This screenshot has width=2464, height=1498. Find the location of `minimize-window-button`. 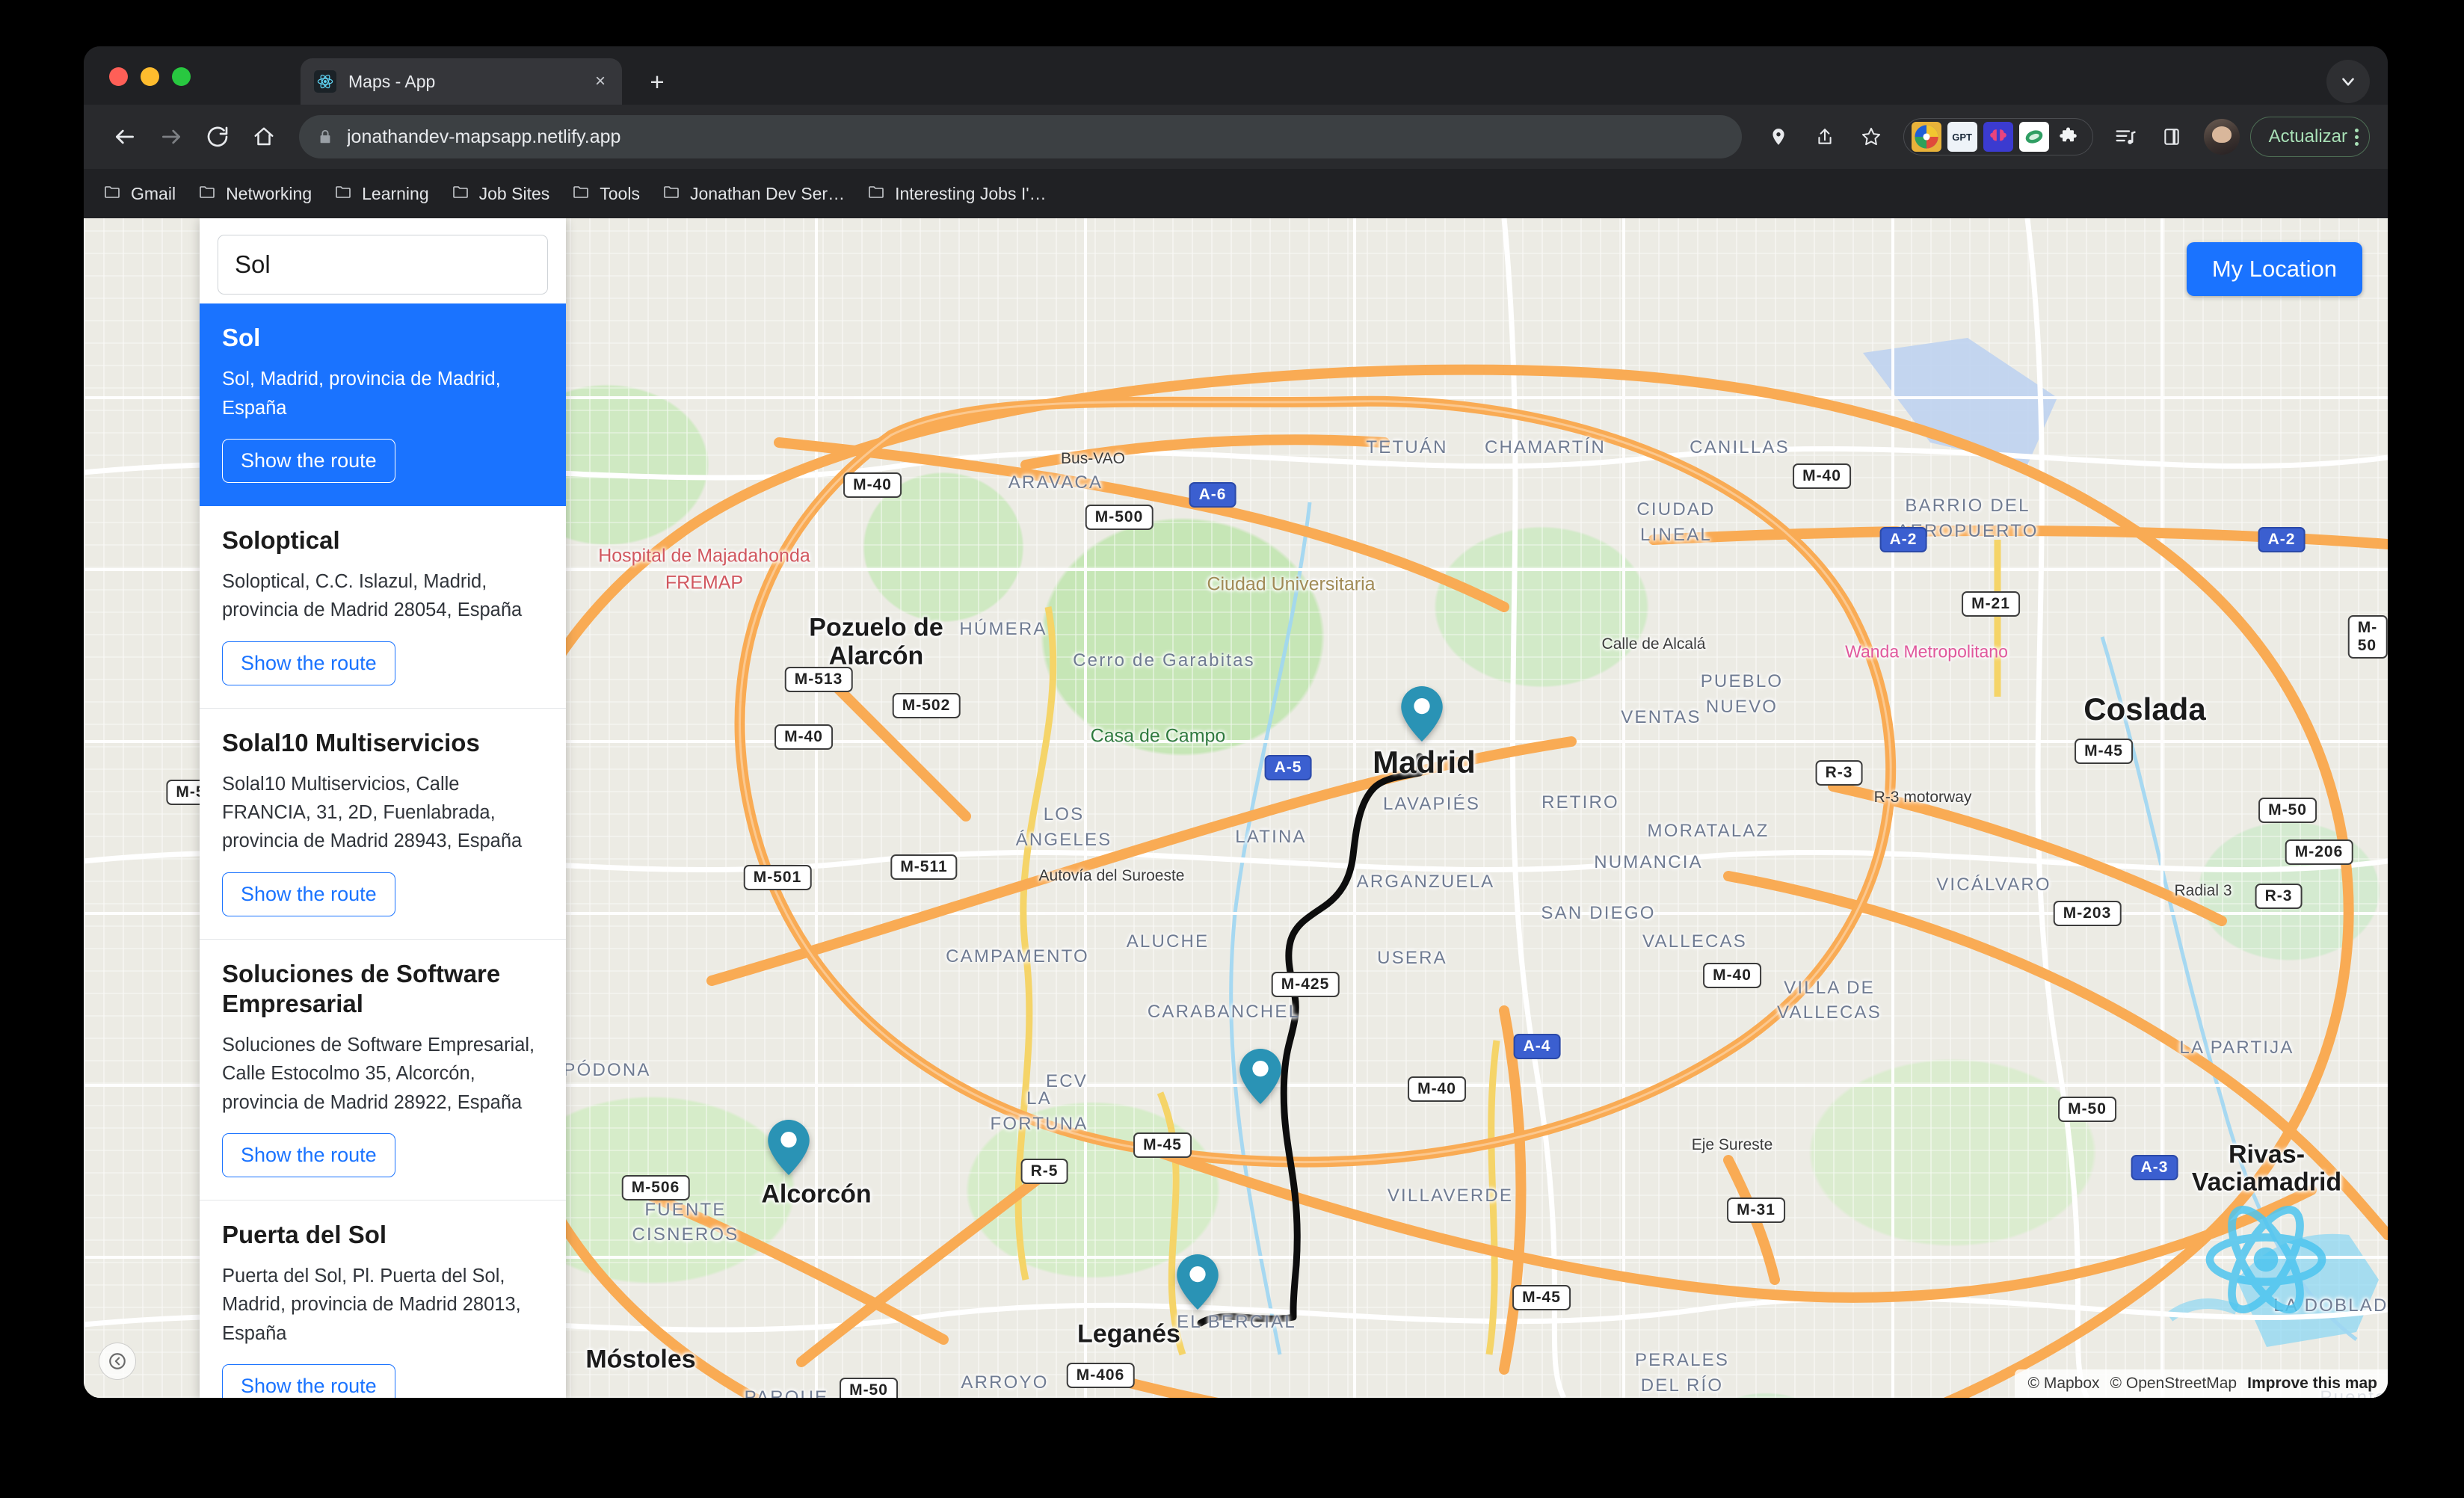

minimize-window-button is located at coordinates (150, 76).